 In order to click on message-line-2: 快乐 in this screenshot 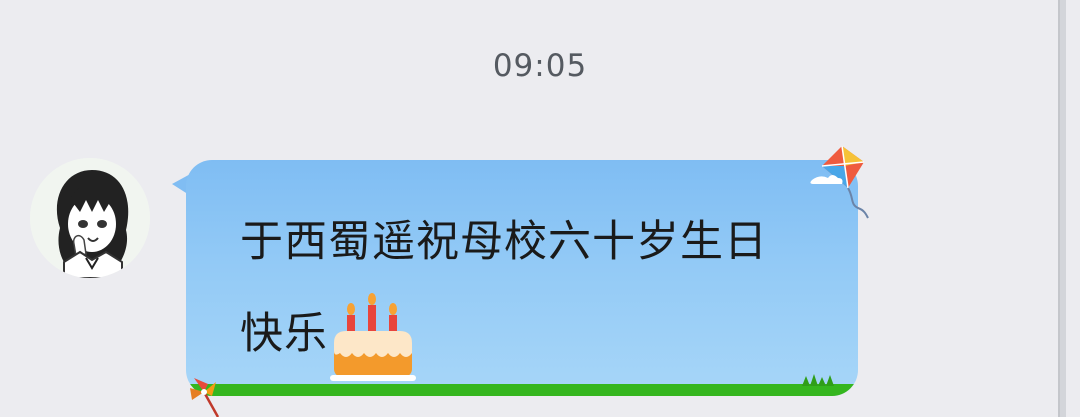, I will do `click(284, 334)`.